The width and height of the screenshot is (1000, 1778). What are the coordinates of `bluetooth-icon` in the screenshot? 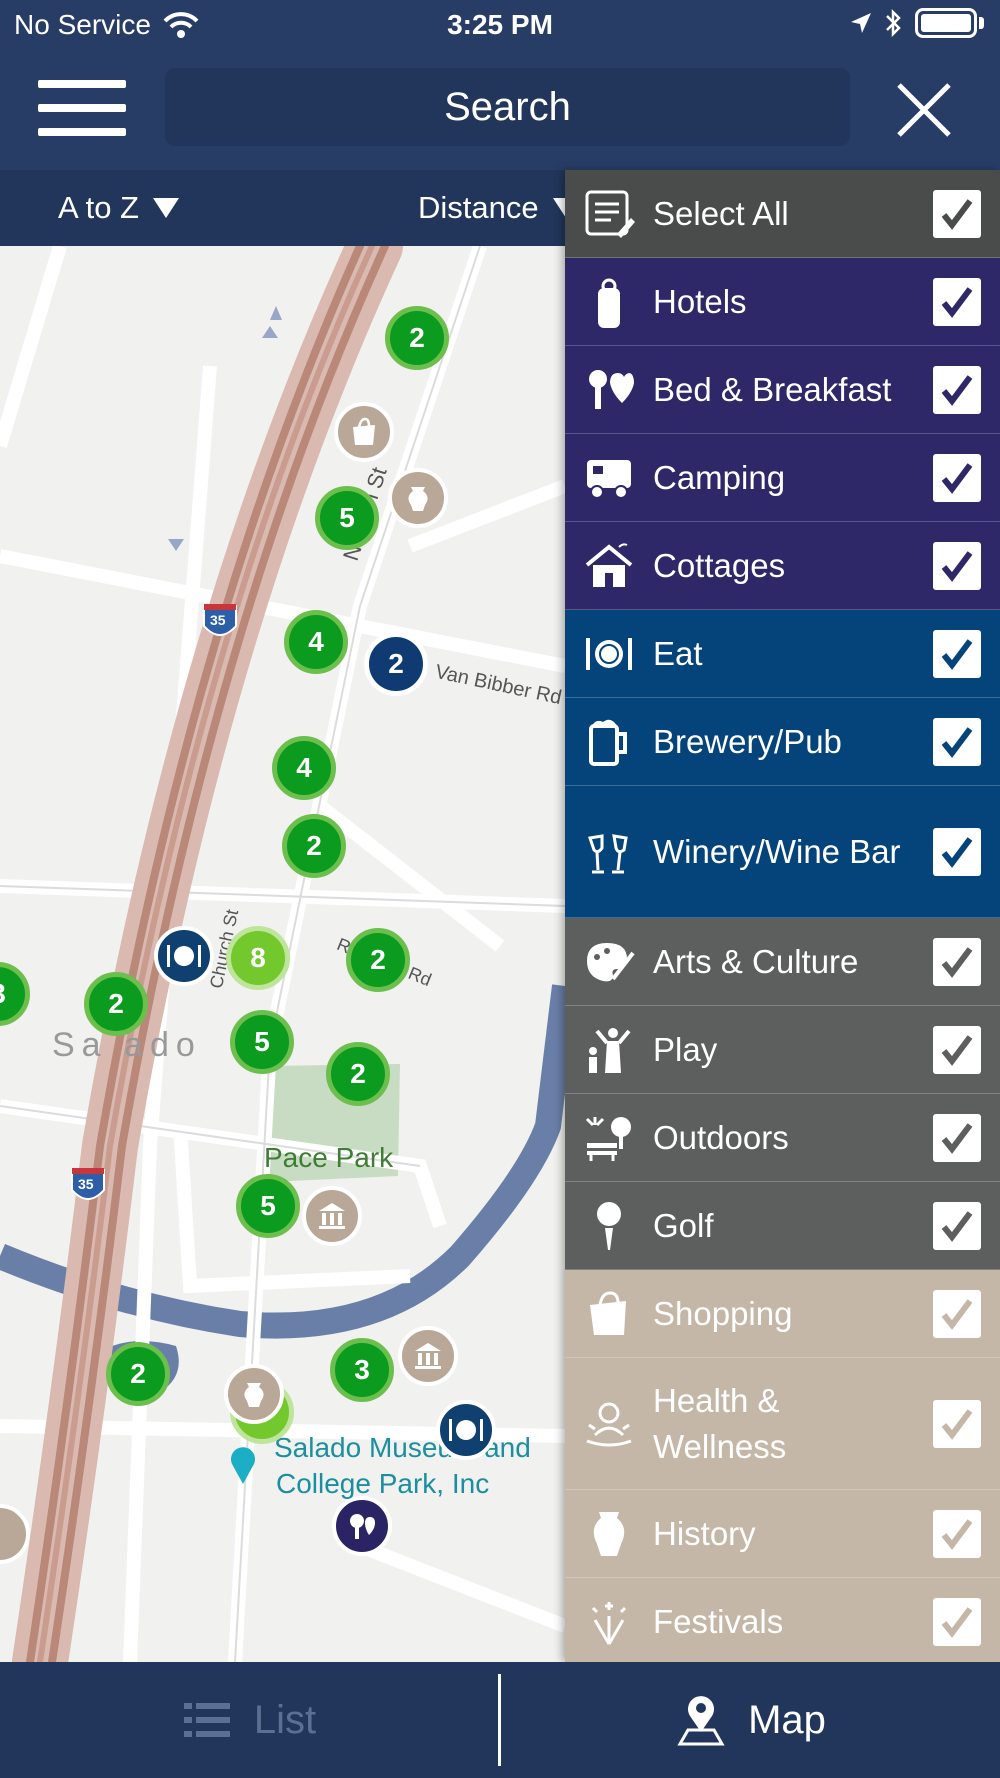 It's located at (893, 23).